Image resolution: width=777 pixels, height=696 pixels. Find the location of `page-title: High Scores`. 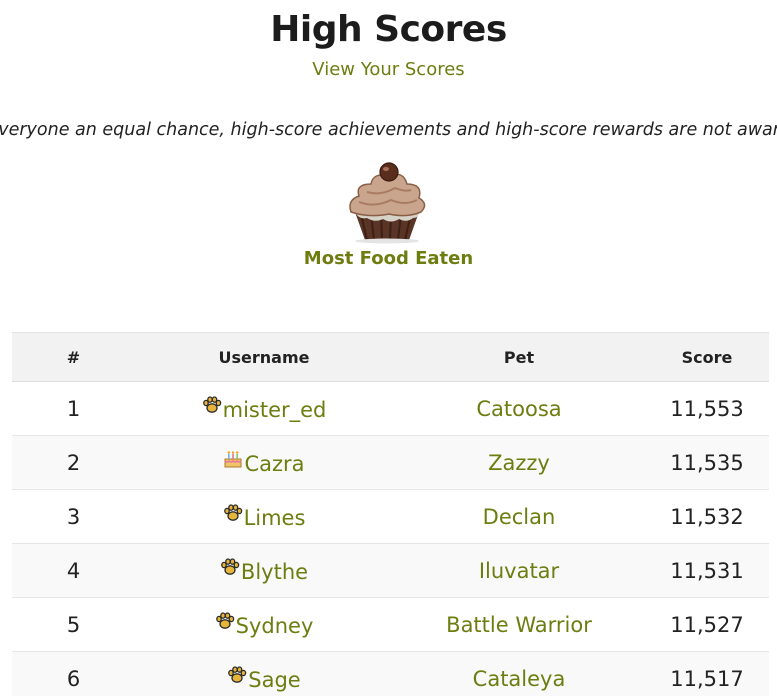

page-title: High Scores is located at coordinates (388, 29).